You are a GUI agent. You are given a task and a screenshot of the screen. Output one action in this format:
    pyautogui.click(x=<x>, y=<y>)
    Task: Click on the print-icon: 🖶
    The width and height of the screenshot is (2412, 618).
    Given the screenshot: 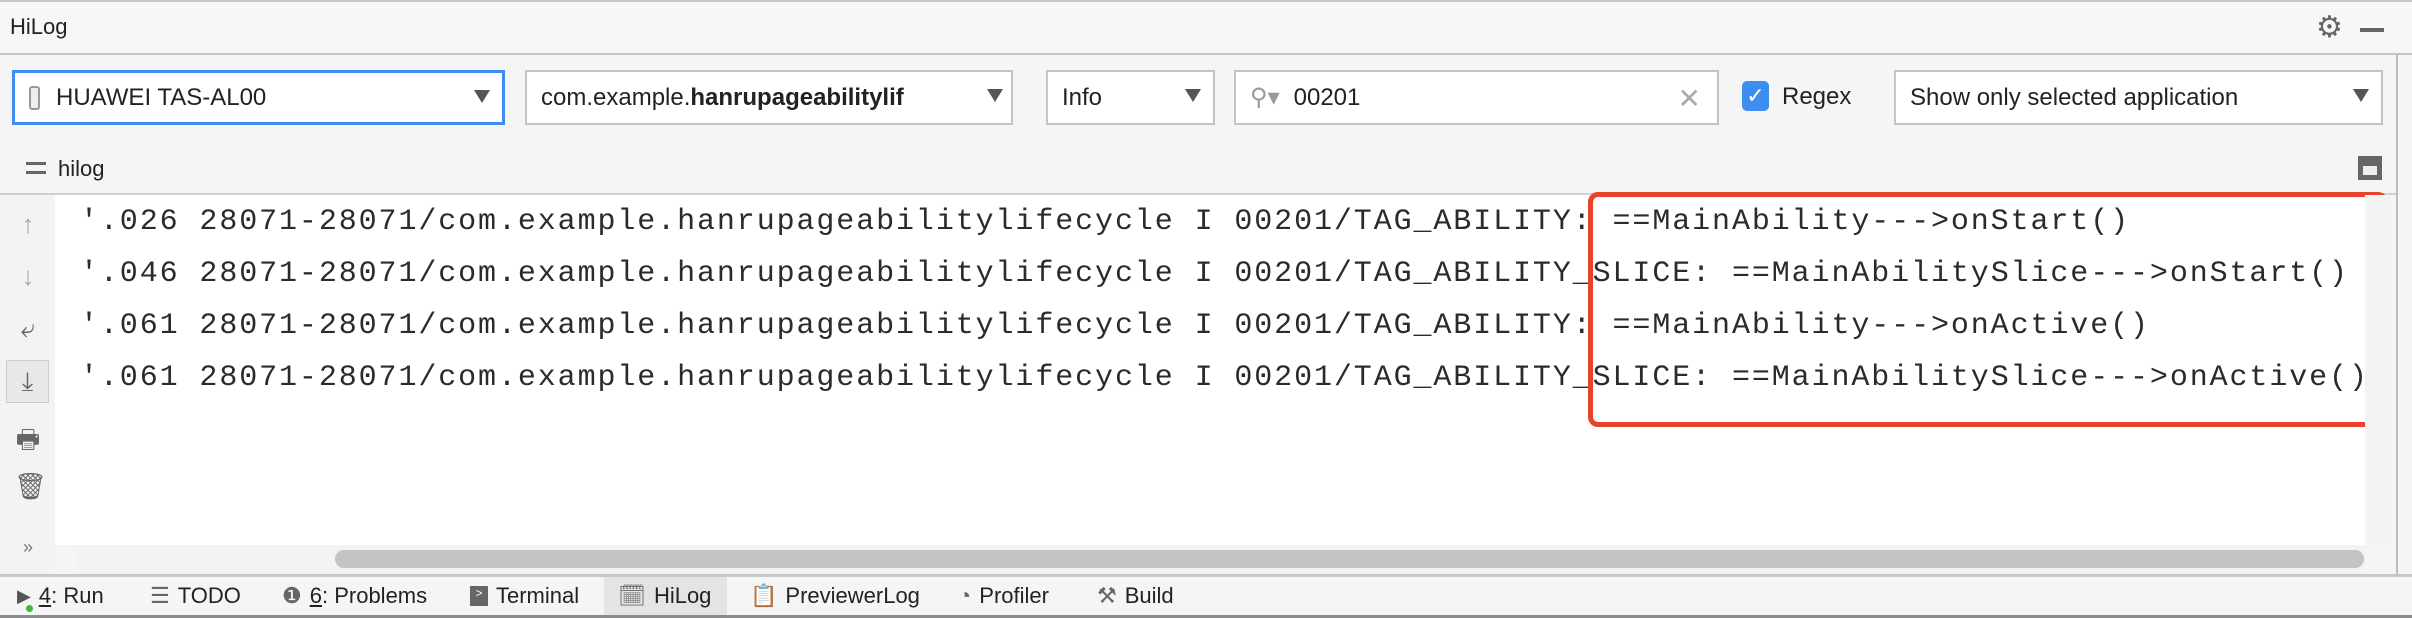 What is the action you would take?
    pyautogui.click(x=28, y=443)
    